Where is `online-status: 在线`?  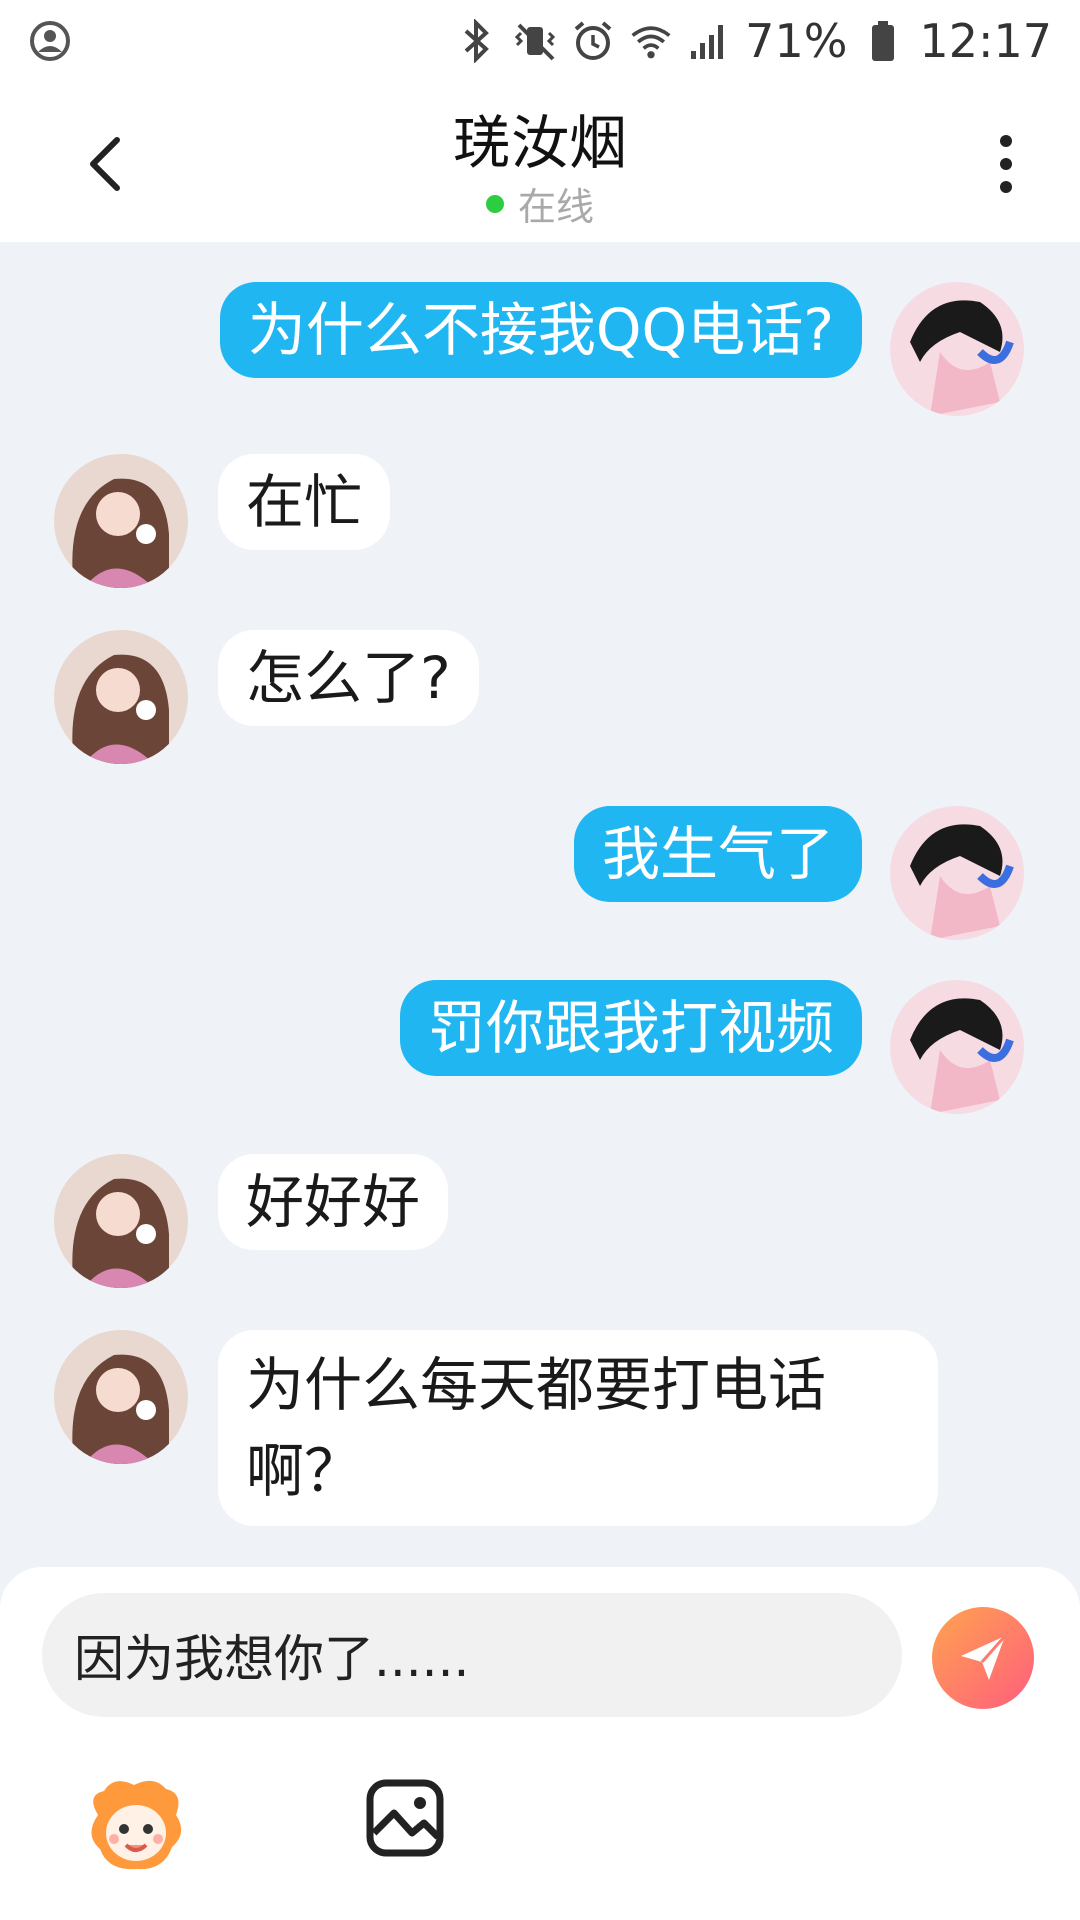 online-status: 在线 is located at coordinates (540, 203).